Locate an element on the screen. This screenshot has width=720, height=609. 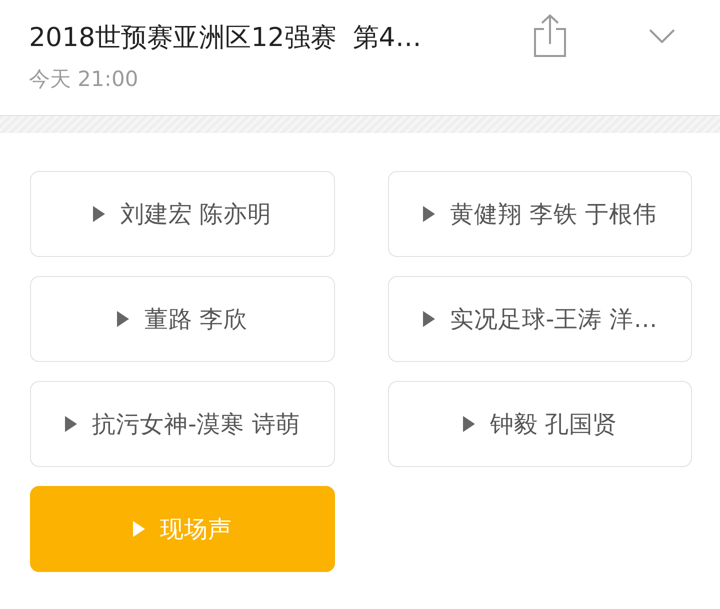
chevron-down-icon is located at coordinates (662, 36).